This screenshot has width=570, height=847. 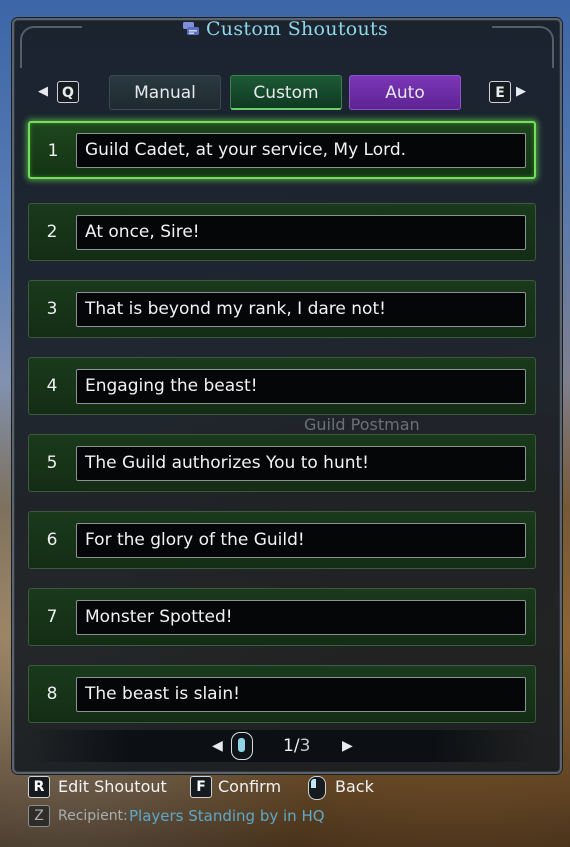 What do you see at coordinates (354, 786) in the screenshot?
I see `back-label: Back` at bounding box center [354, 786].